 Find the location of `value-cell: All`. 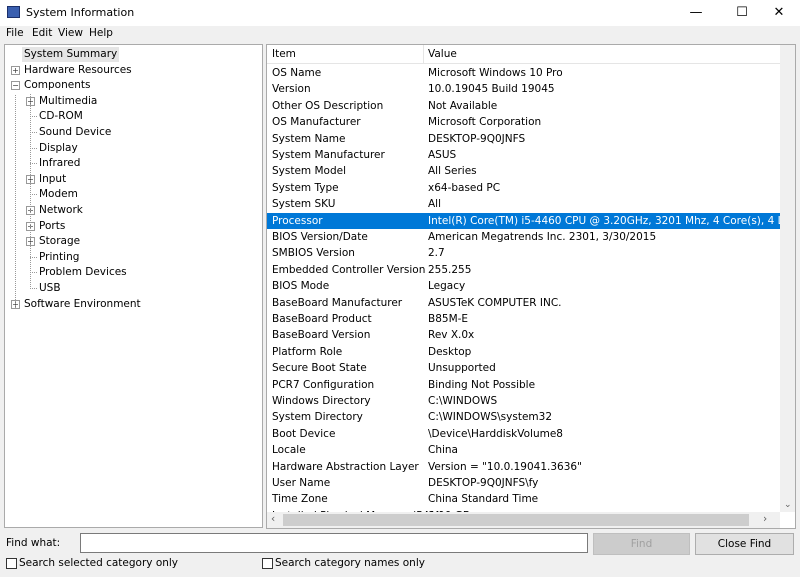

value-cell: All is located at coordinates (435, 204).